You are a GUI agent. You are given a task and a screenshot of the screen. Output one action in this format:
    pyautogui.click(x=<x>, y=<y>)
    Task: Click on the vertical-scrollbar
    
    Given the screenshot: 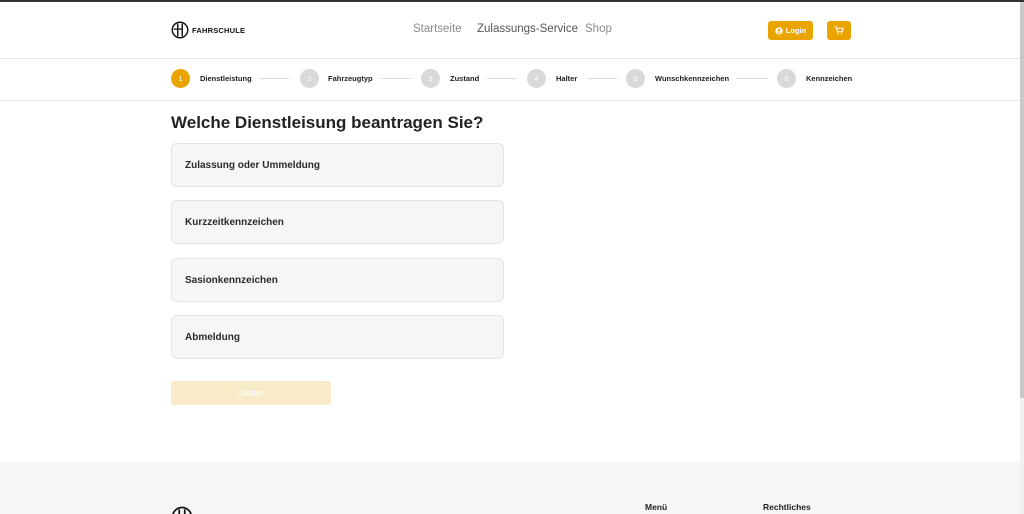 What is the action you would take?
    pyautogui.click(x=1022, y=258)
    